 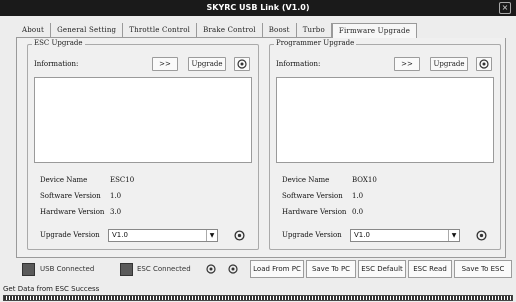 What do you see at coordinates (165, 64) in the screenshot?
I see `esc-expand-button: >>` at bounding box center [165, 64].